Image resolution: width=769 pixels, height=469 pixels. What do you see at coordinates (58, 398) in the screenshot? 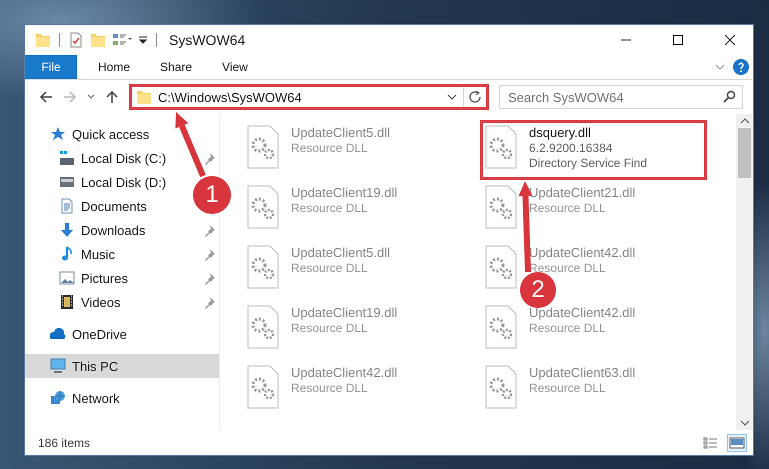
I see `network-icon` at bounding box center [58, 398].